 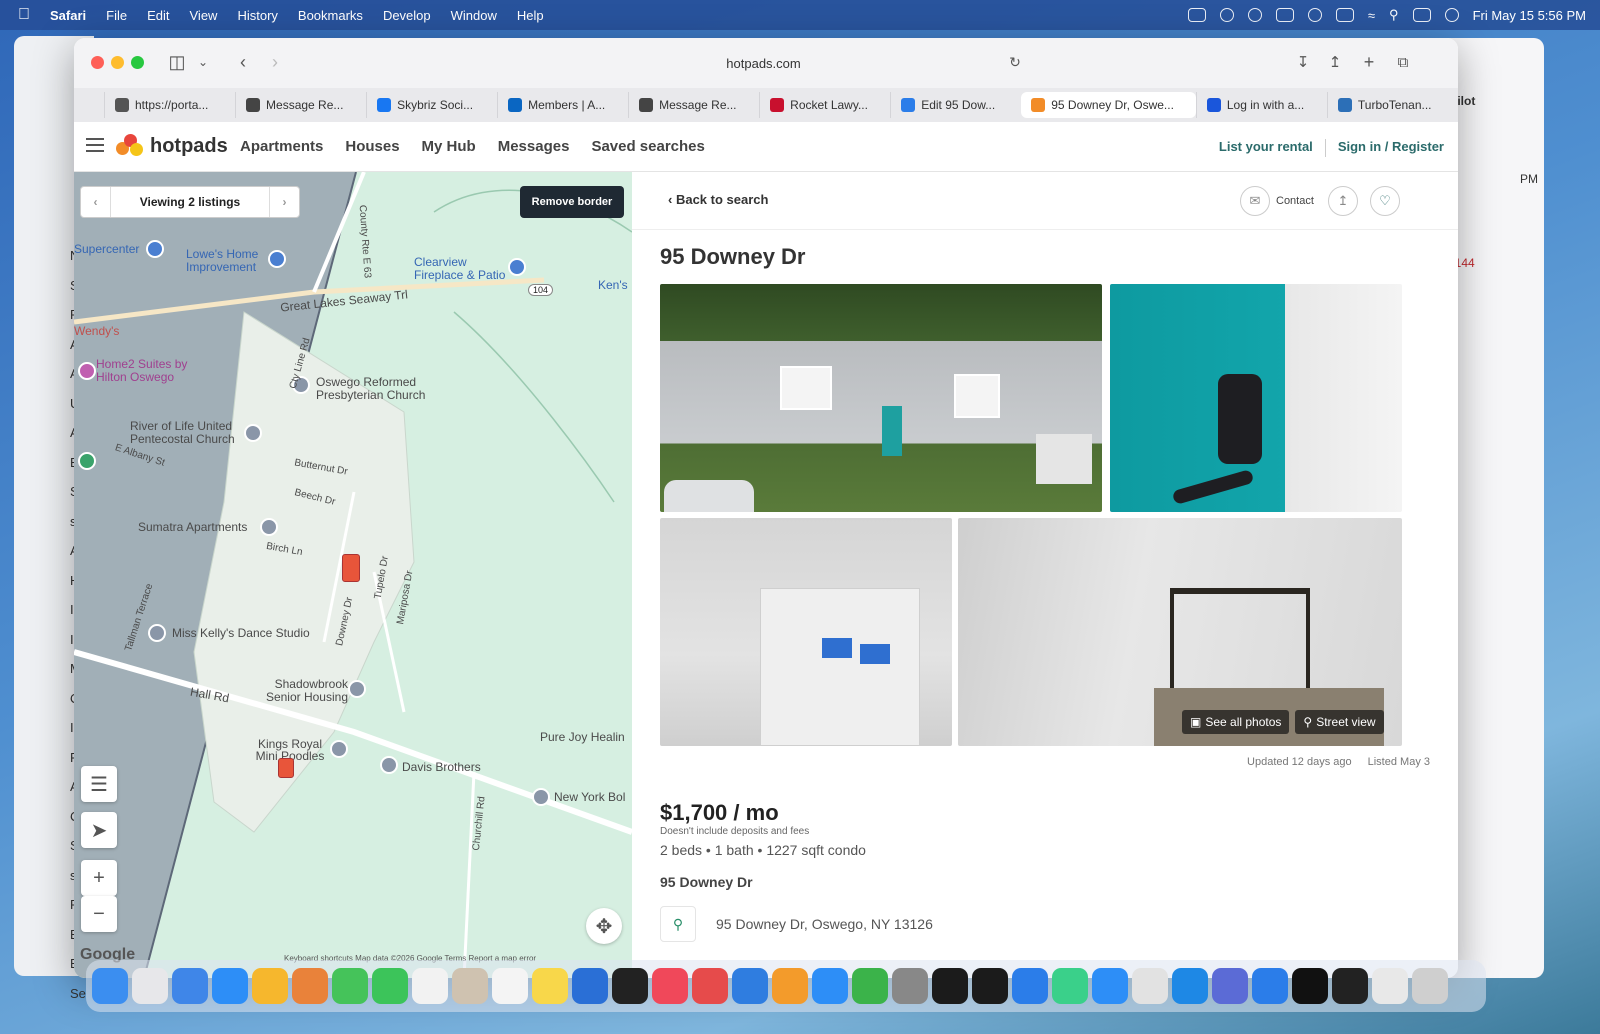 I want to click on siri-icon, so click(x=1451, y=15).